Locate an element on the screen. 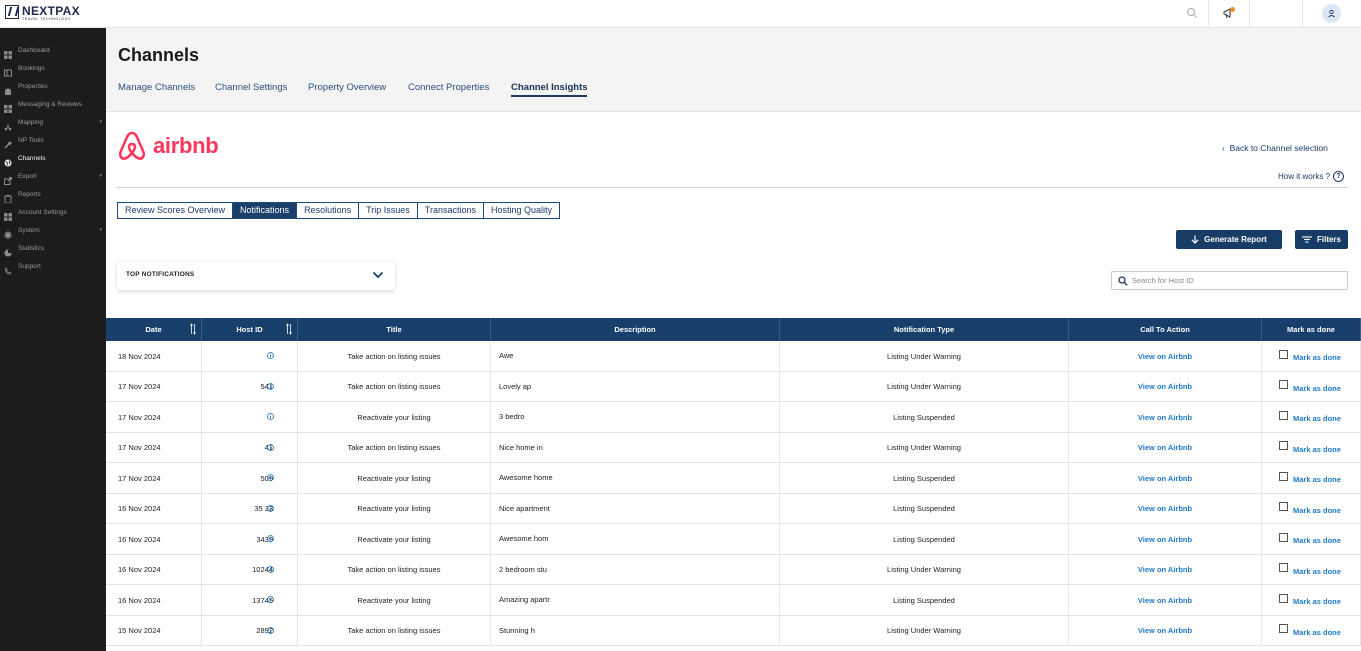 This screenshot has height=651, width=1361. megaphone-icon is located at coordinates (1229, 13).